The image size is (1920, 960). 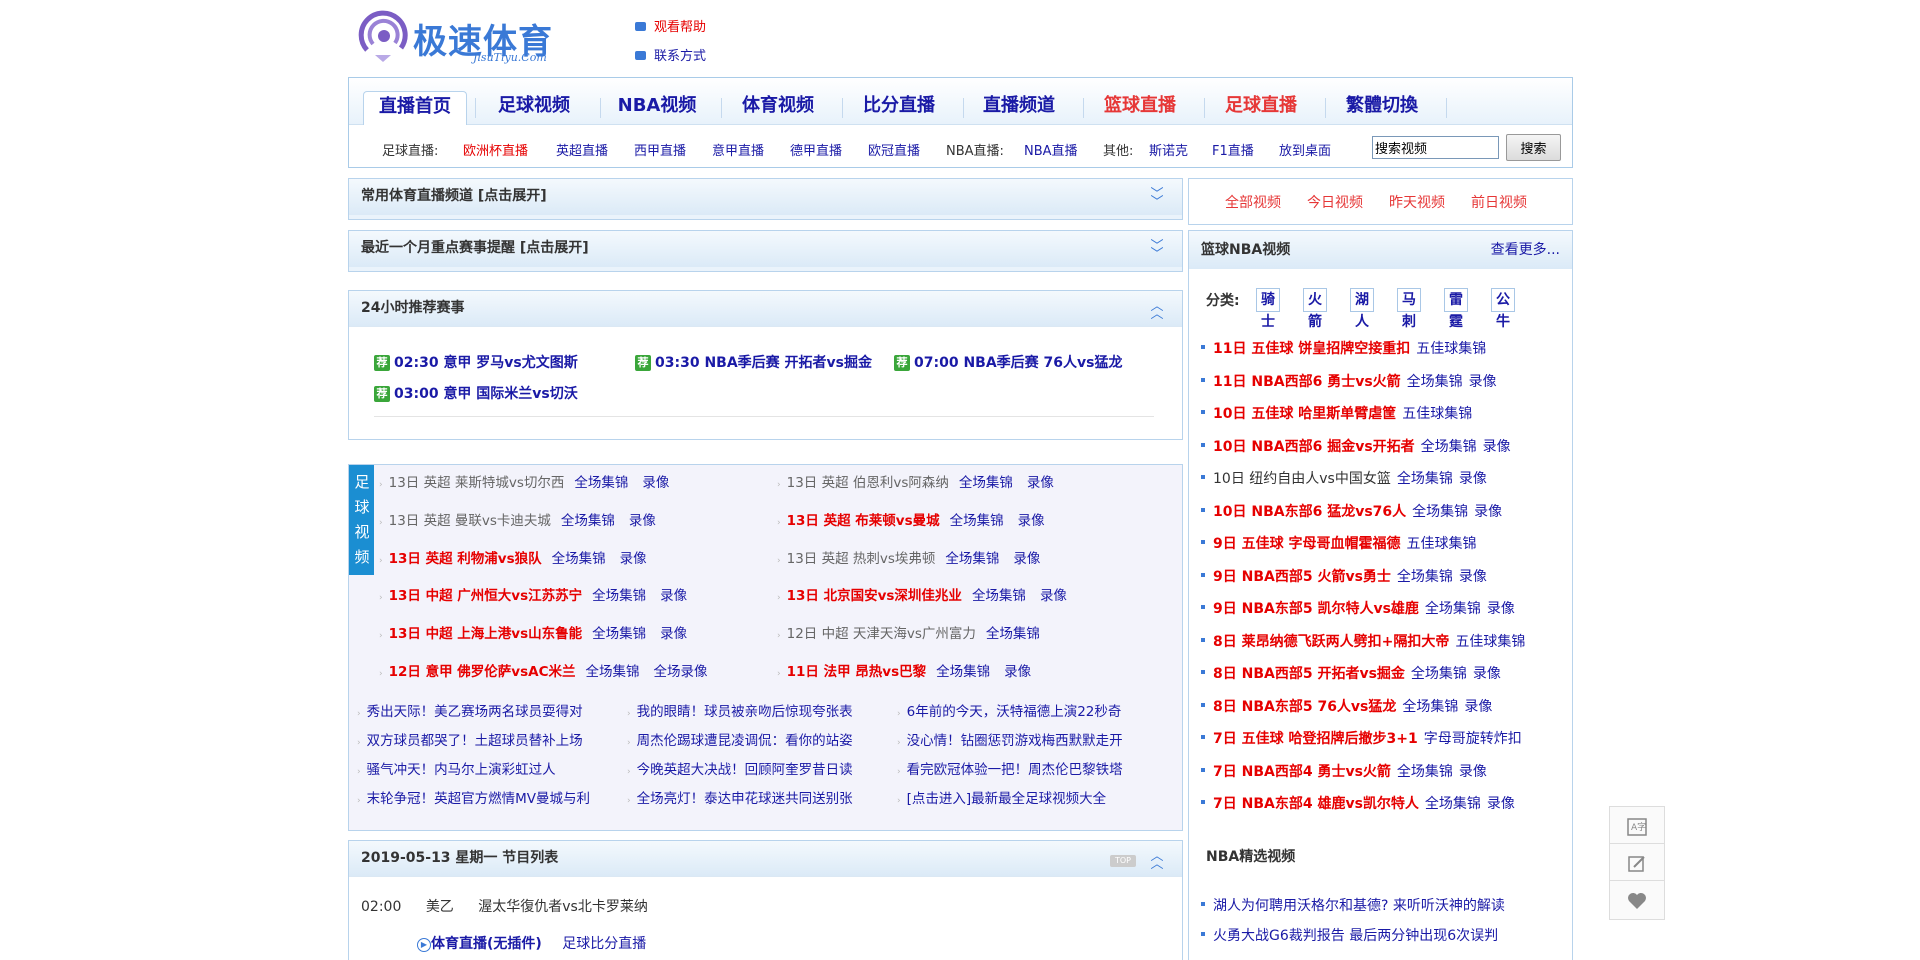 I want to click on search-input, so click(x=1435, y=147).